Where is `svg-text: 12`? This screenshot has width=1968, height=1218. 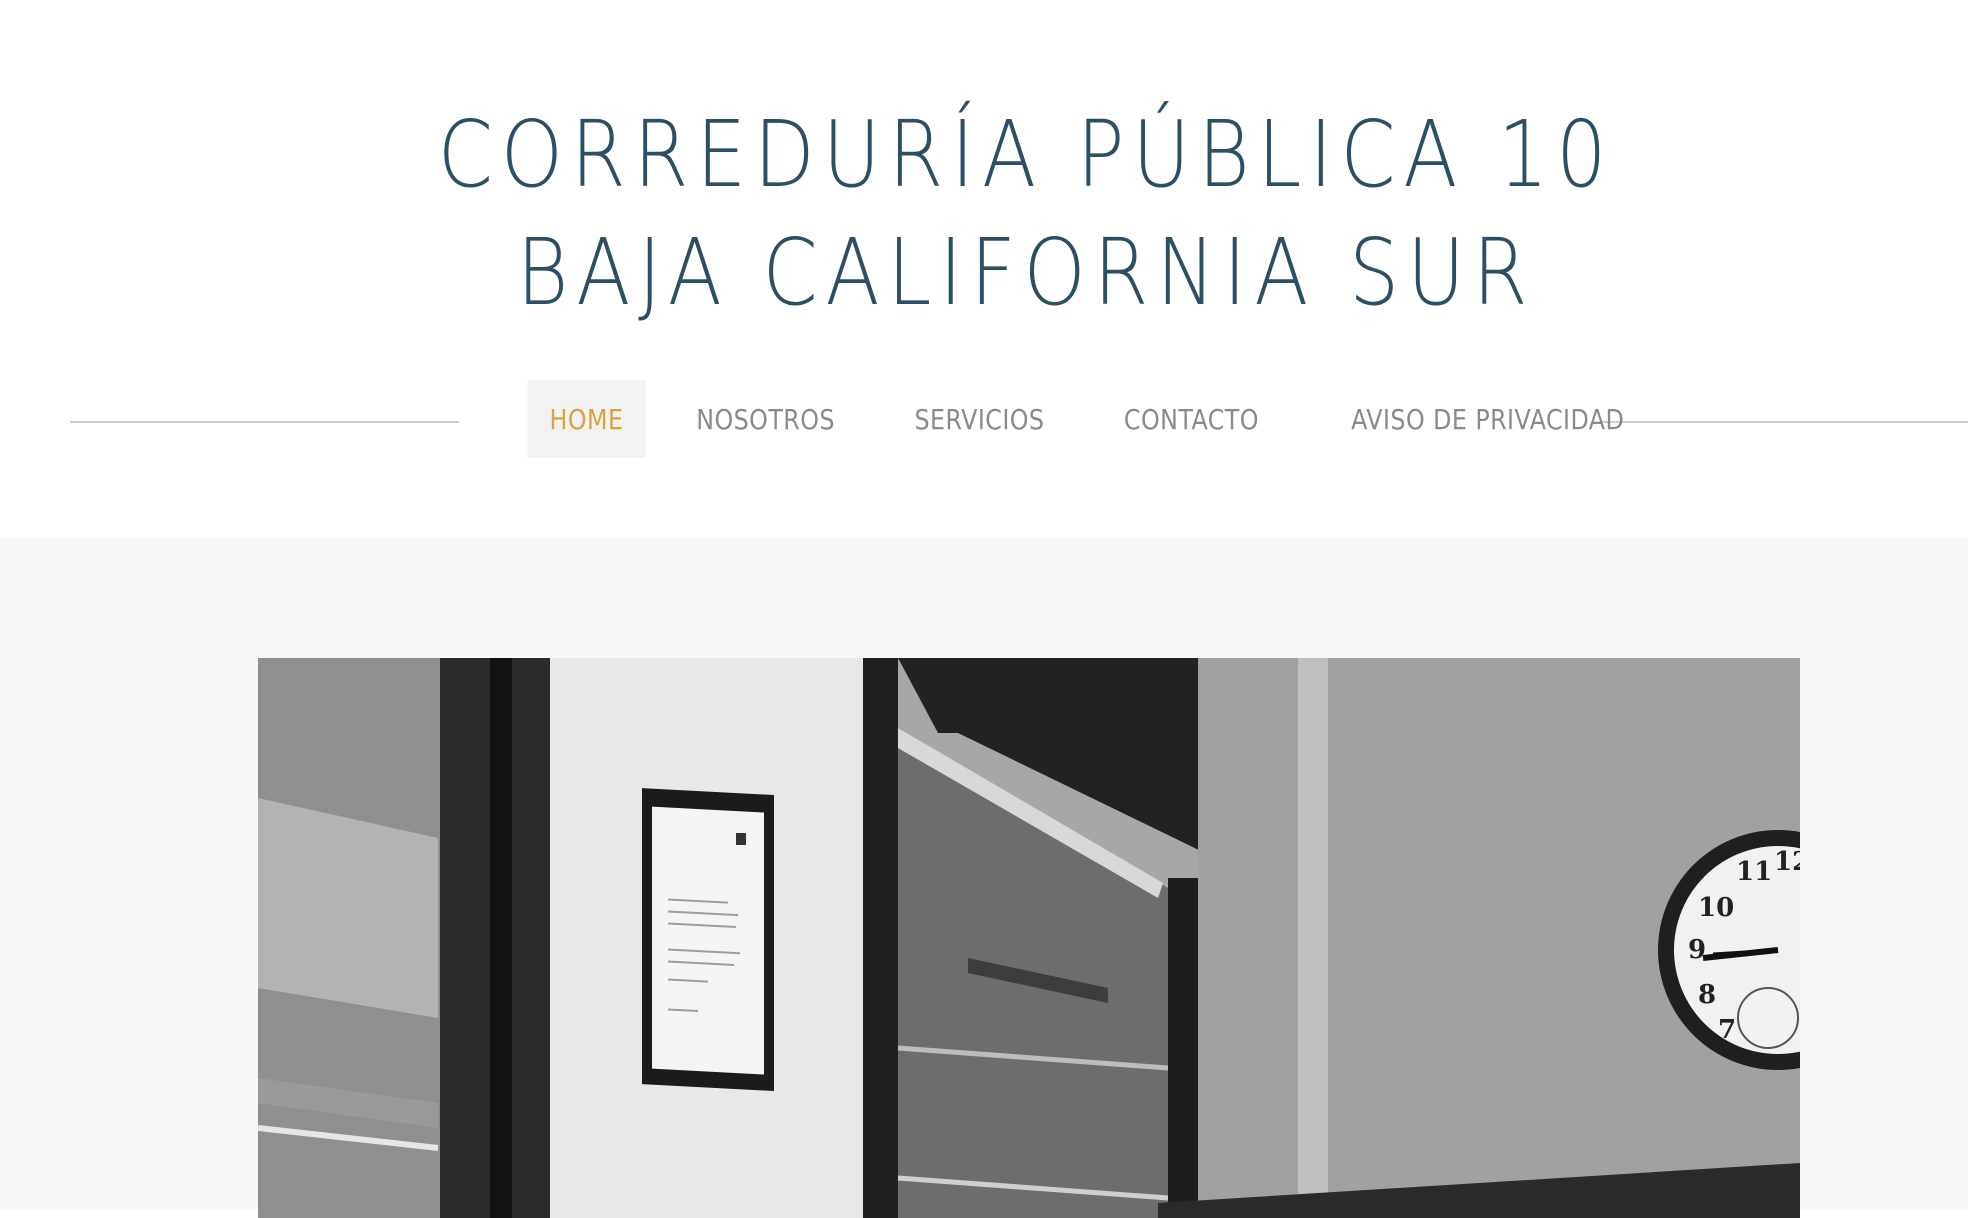 svg-text: 12 is located at coordinates (1787, 862).